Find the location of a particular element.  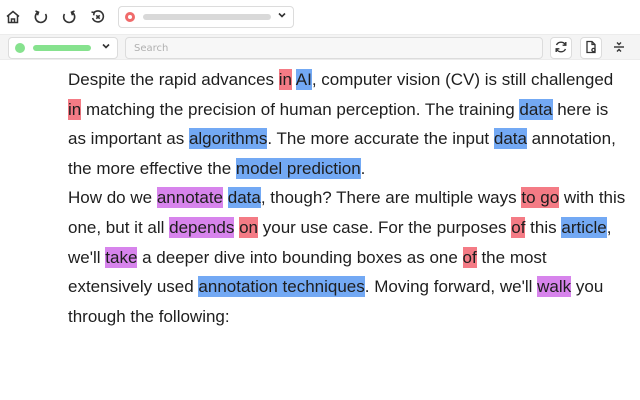

annotated-token: AI is located at coordinates (303, 79).